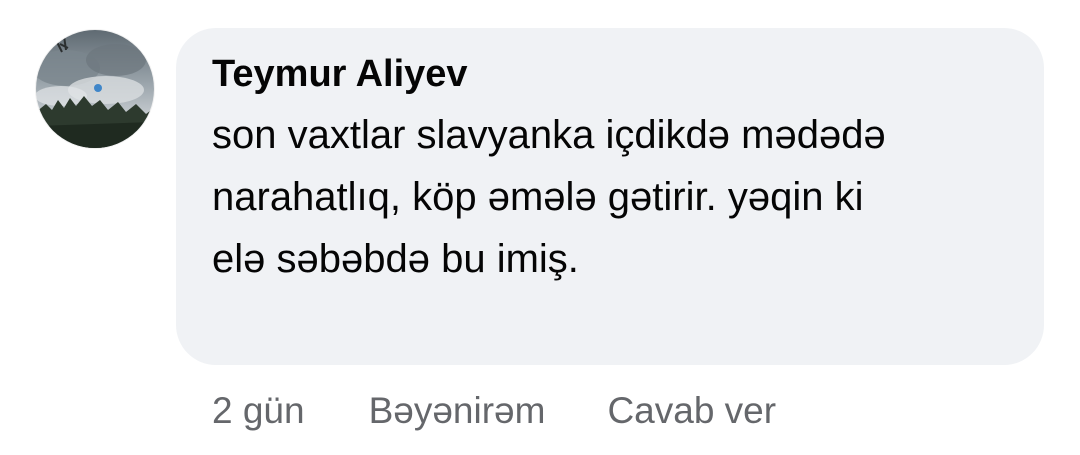  I want to click on reply-button: Cavab ver, so click(691, 411).